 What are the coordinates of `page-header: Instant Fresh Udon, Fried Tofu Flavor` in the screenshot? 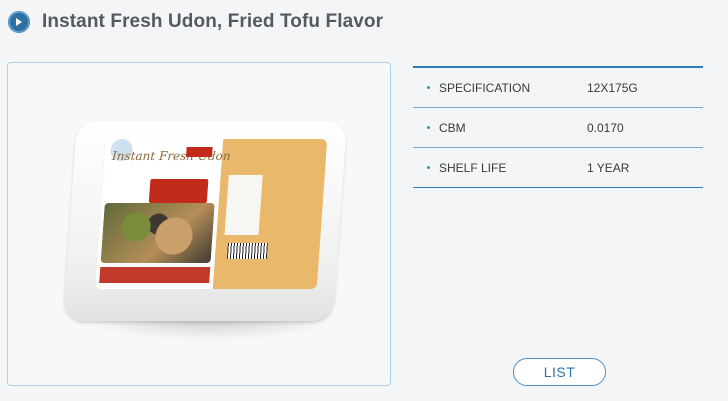 It's located at (195, 22).